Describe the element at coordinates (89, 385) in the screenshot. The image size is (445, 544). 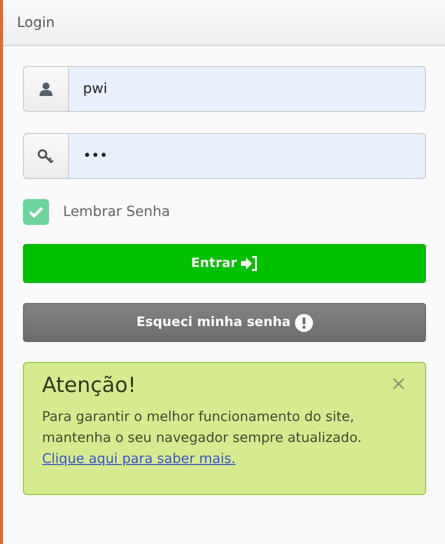
I see `alert-title: Atenção!` at that location.